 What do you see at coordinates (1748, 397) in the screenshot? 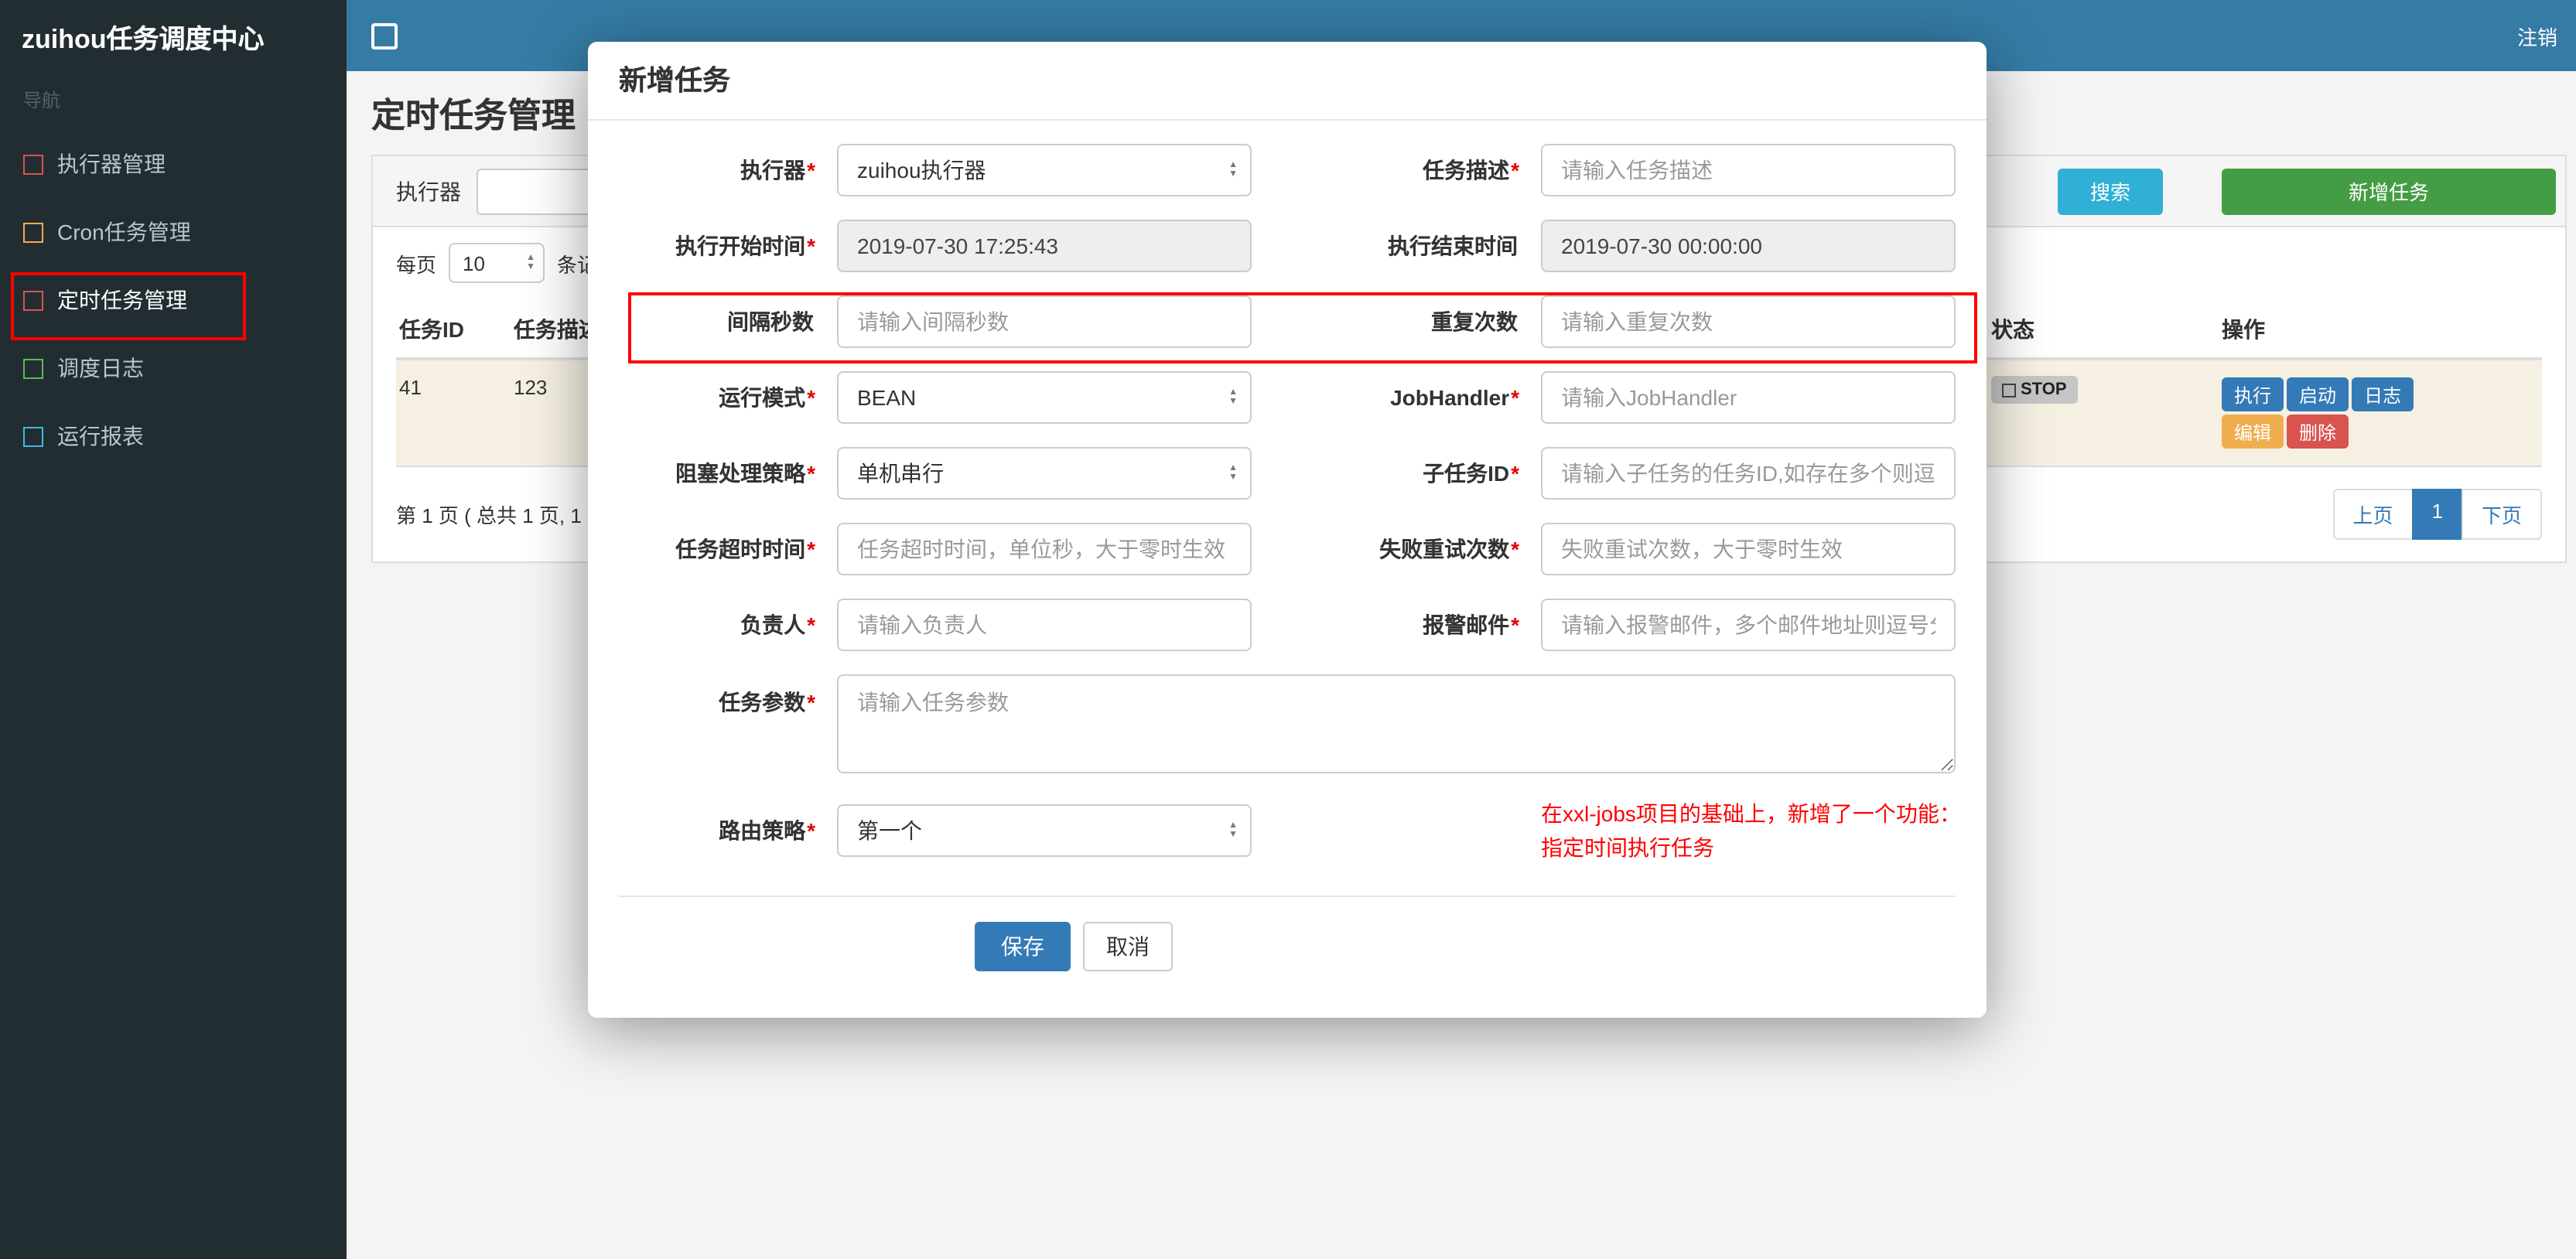
I see `jobhandler-input` at bounding box center [1748, 397].